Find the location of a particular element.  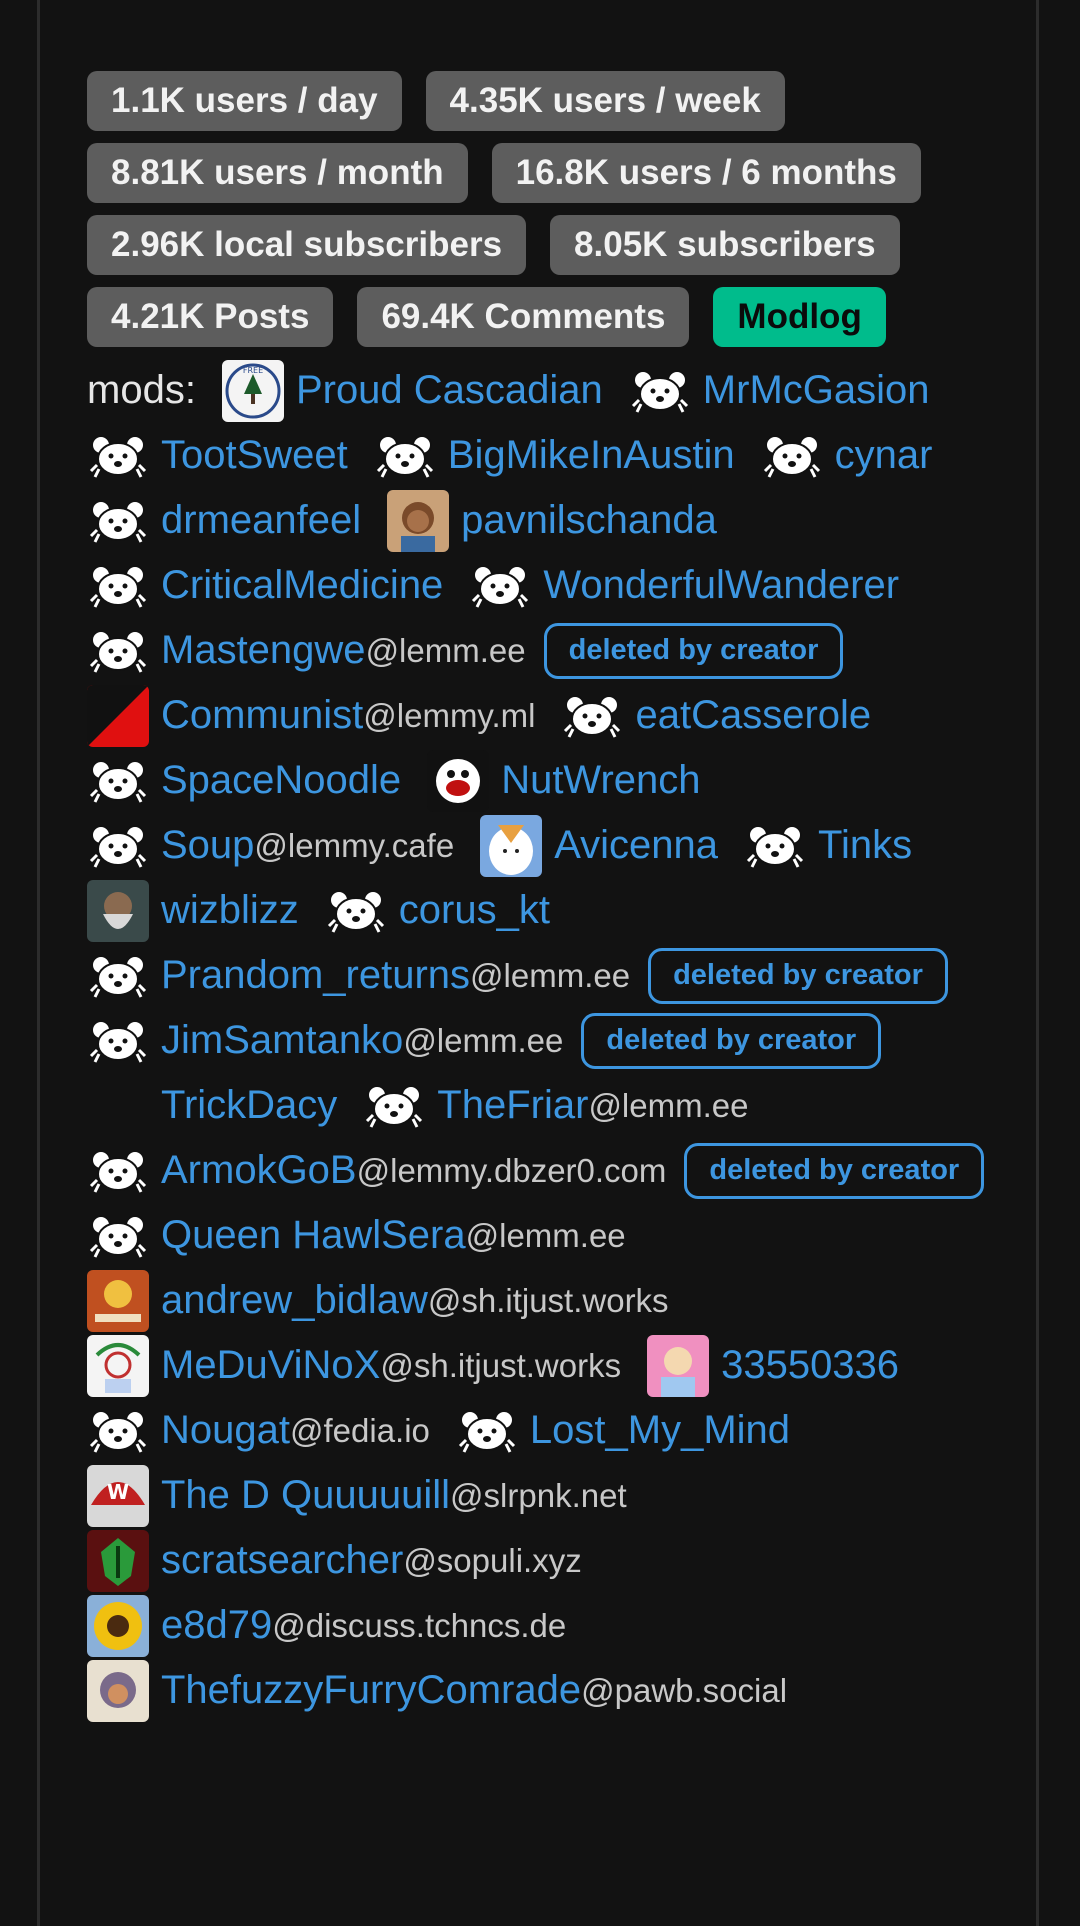

moderator-item: drmeanfeel is located at coordinates (224, 520).